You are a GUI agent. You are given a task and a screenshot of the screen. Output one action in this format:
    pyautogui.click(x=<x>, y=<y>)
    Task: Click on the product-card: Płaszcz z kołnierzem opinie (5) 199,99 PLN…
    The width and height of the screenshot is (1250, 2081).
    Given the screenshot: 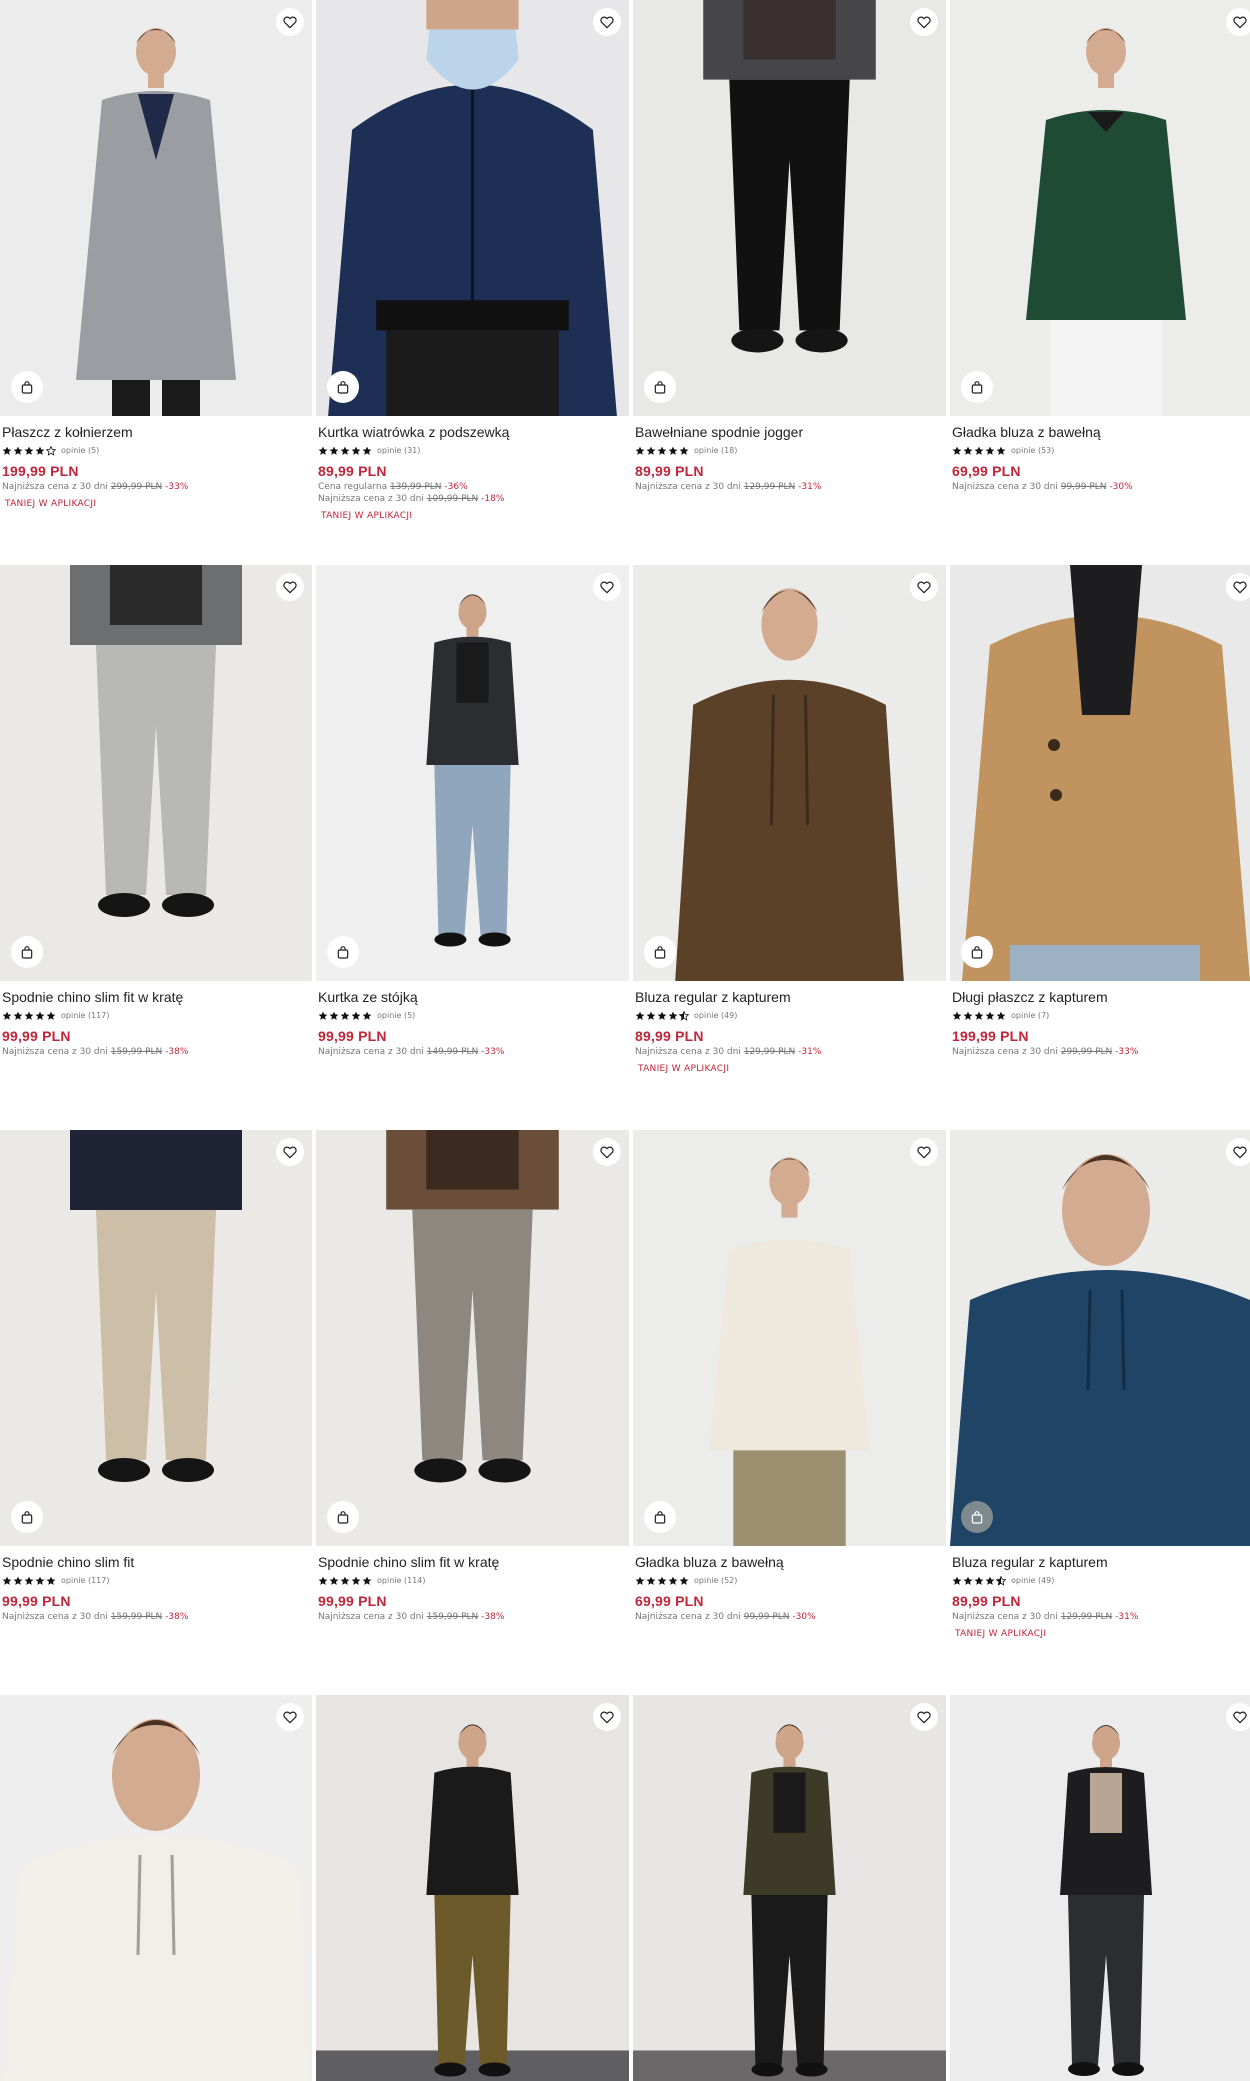 What is the action you would take?
    pyautogui.click(x=156, y=282)
    